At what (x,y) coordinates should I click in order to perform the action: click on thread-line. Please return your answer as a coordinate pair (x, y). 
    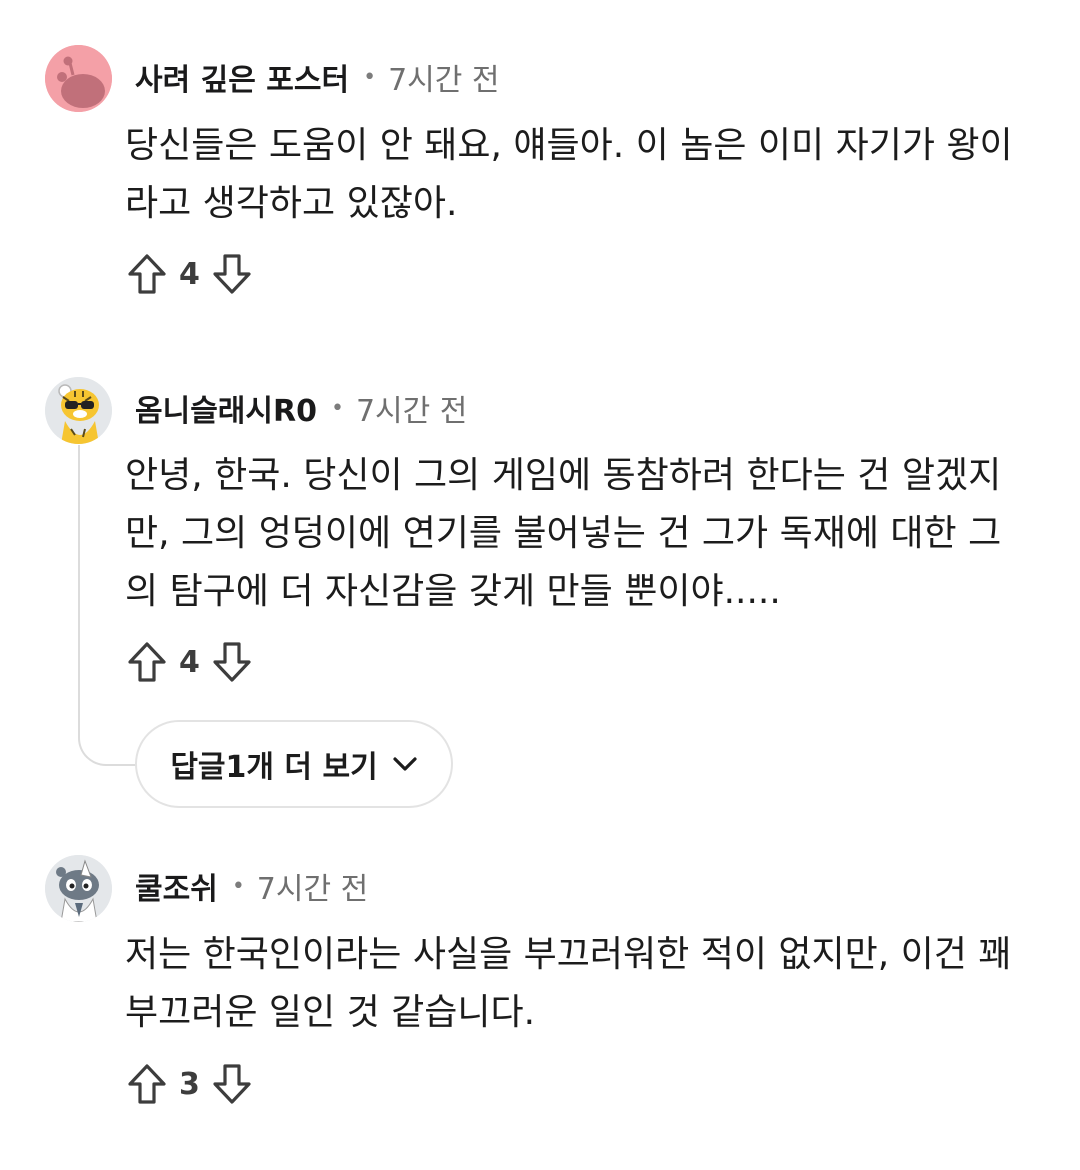
    Looking at the image, I should click on (79, 580).